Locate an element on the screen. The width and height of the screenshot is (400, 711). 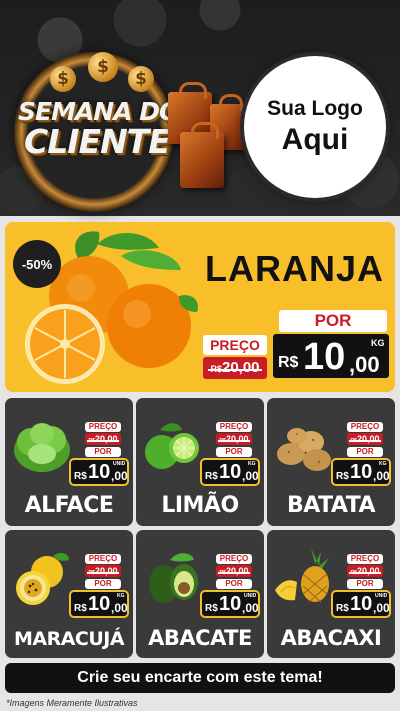
logo-placeholder: Sua Logo Aqui is located at coordinates (315, 127).